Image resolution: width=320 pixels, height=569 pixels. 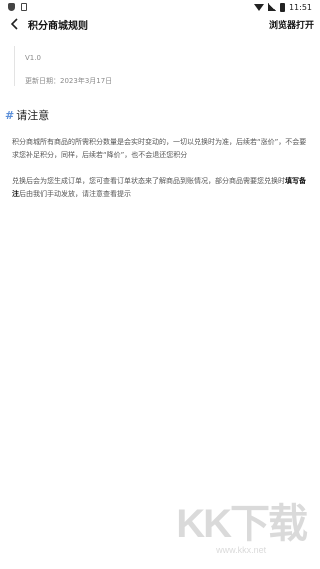 What do you see at coordinates (160, 24) in the screenshot?
I see `app-bar: 积分商城规则 浏览器打开` at bounding box center [160, 24].